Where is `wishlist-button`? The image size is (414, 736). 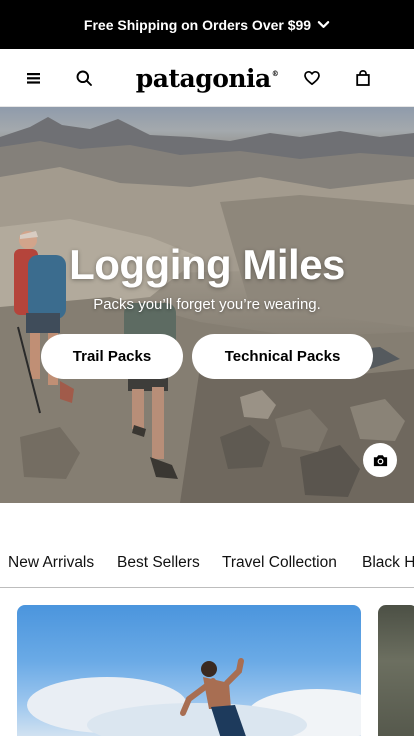
wishlist-button is located at coordinates (312, 78).